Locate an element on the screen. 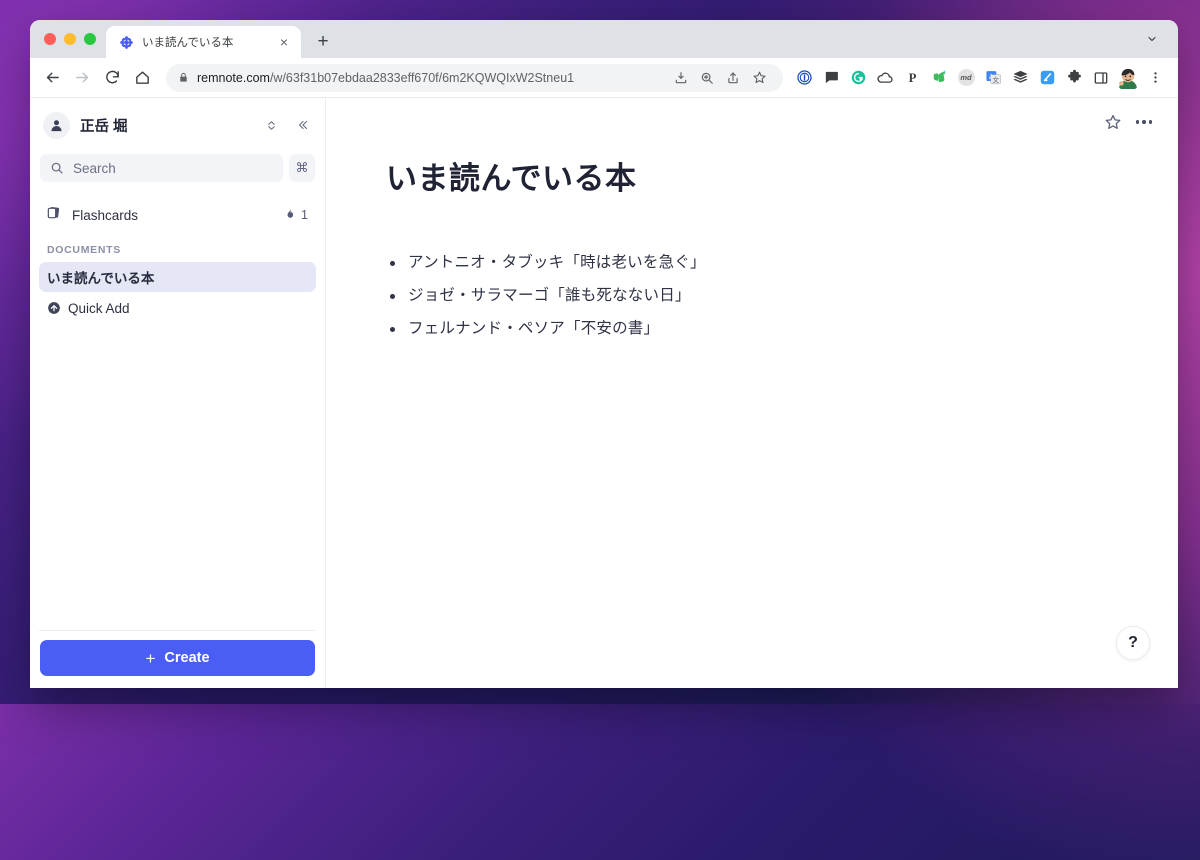 The image size is (1200, 860). search-input: Search is located at coordinates (161, 168).